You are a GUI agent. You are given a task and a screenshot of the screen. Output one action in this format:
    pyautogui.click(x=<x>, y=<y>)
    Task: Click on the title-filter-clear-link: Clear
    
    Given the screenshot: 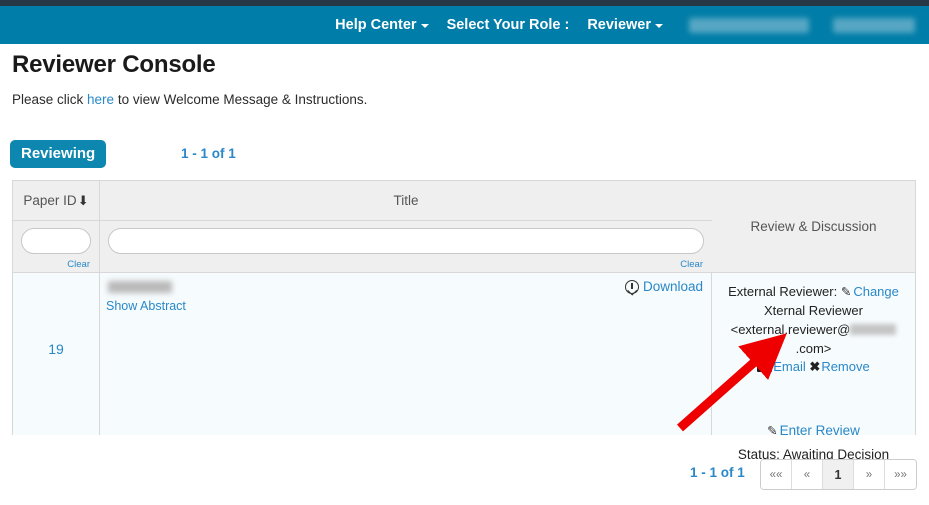 What is the action you would take?
    pyautogui.click(x=691, y=264)
    